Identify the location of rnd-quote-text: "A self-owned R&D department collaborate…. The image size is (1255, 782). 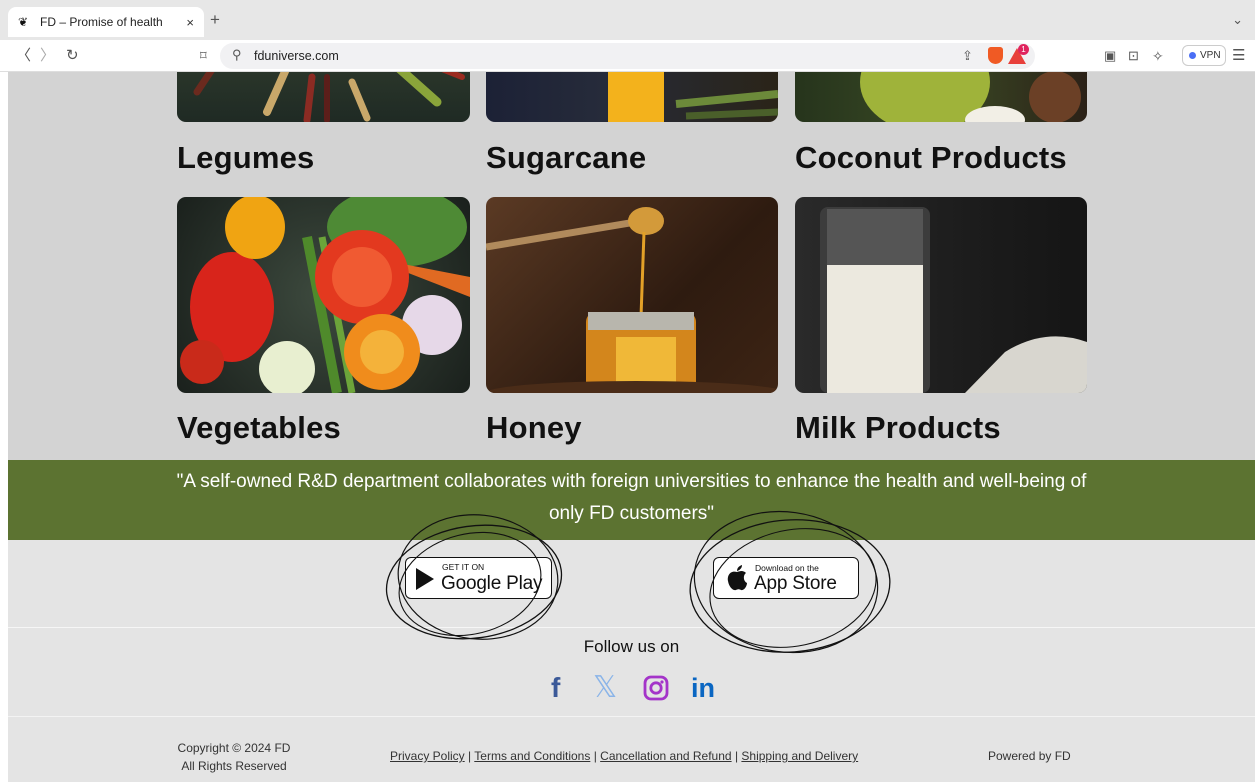
(631, 497).